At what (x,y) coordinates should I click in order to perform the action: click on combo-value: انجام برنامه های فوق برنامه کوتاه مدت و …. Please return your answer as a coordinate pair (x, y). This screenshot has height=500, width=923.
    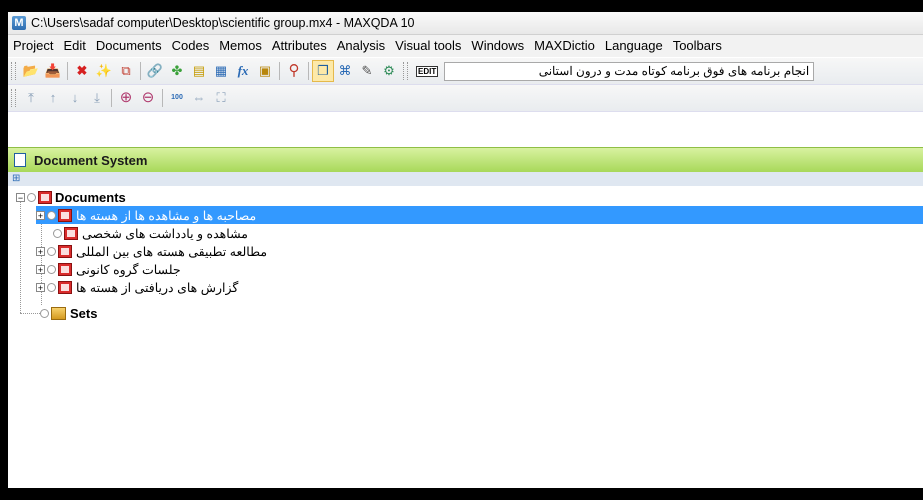
    Looking at the image, I should click on (674, 71).